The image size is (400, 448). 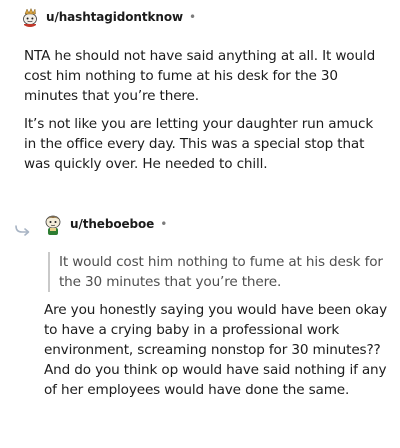 I want to click on comment-header: u/hashtagidontknow •, so click(x=108, y=17).